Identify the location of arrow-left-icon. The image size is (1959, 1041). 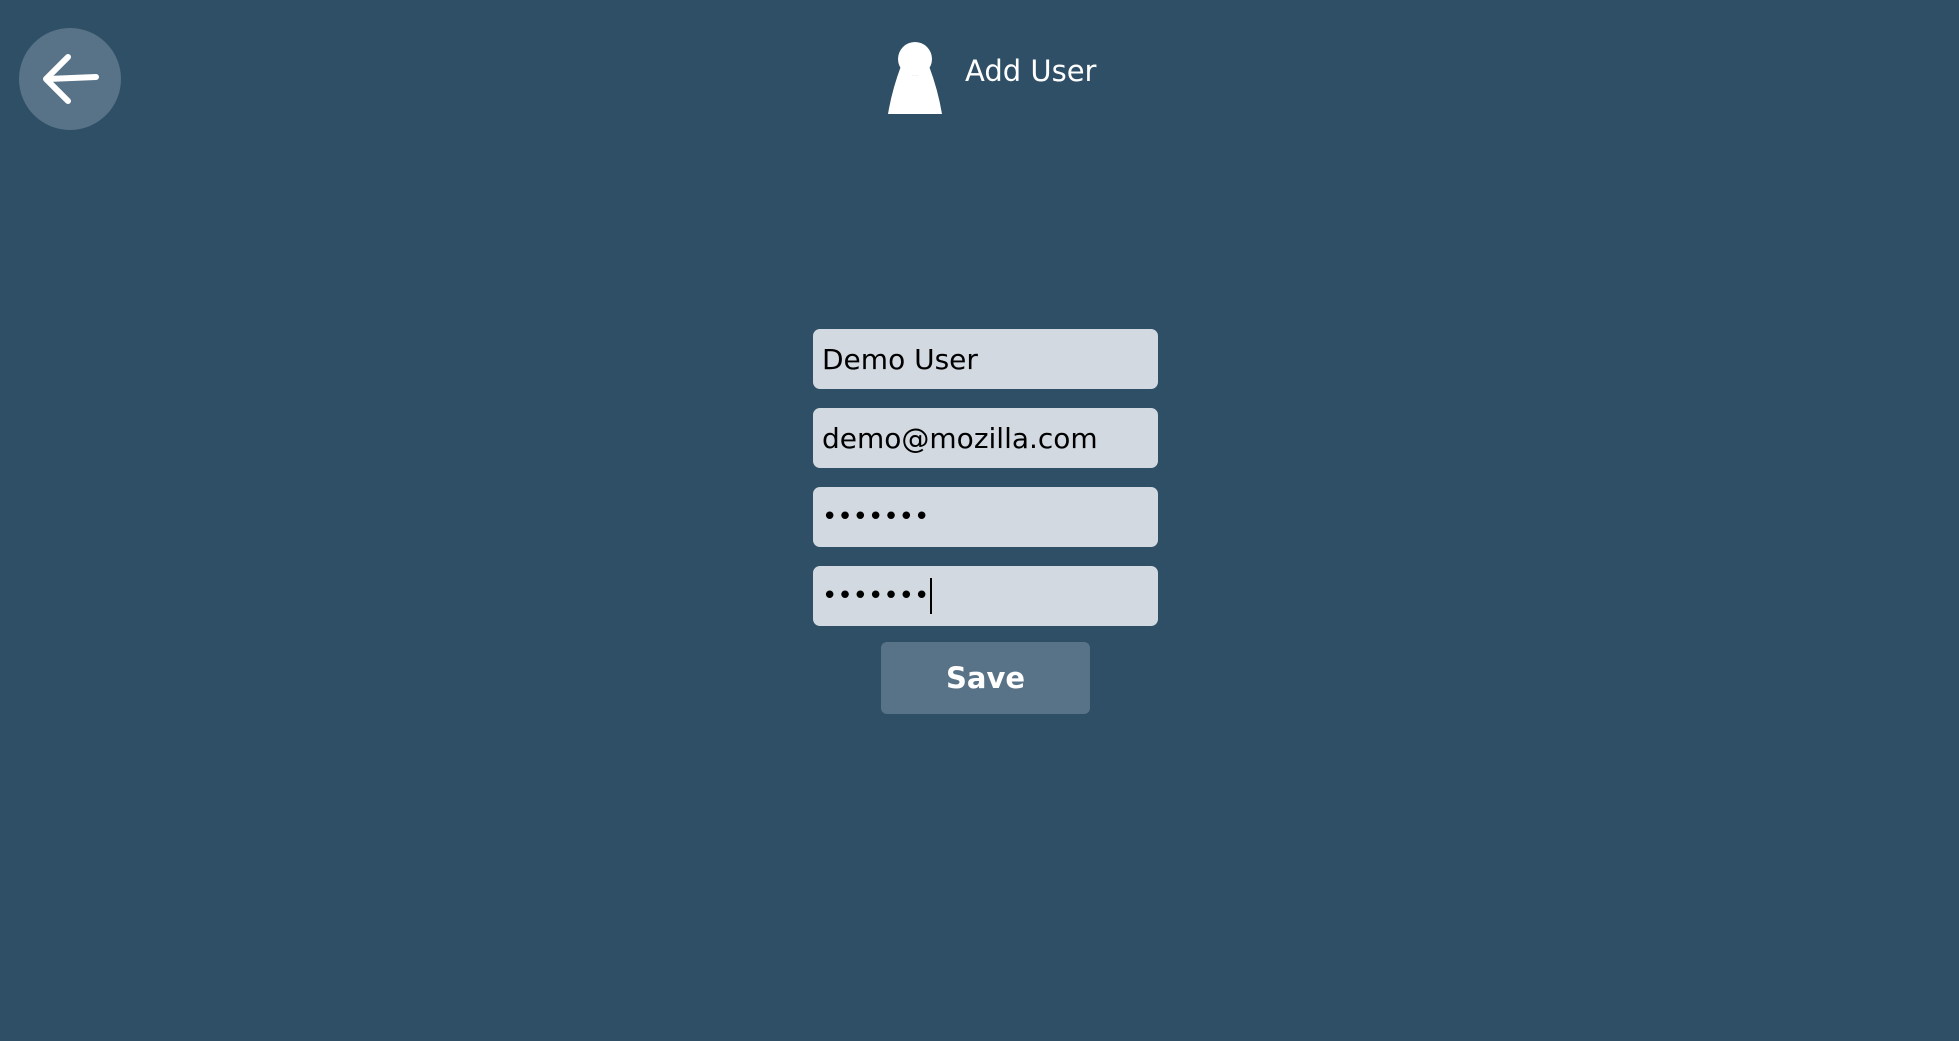
(71, 79).